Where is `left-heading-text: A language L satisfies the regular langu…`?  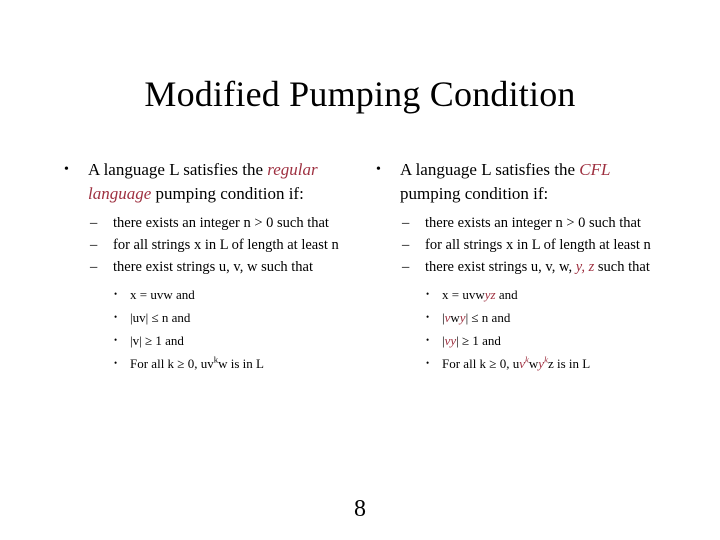
left-heading-text: A language L satisfies the regular langu… is located at coordinates (203, 181).